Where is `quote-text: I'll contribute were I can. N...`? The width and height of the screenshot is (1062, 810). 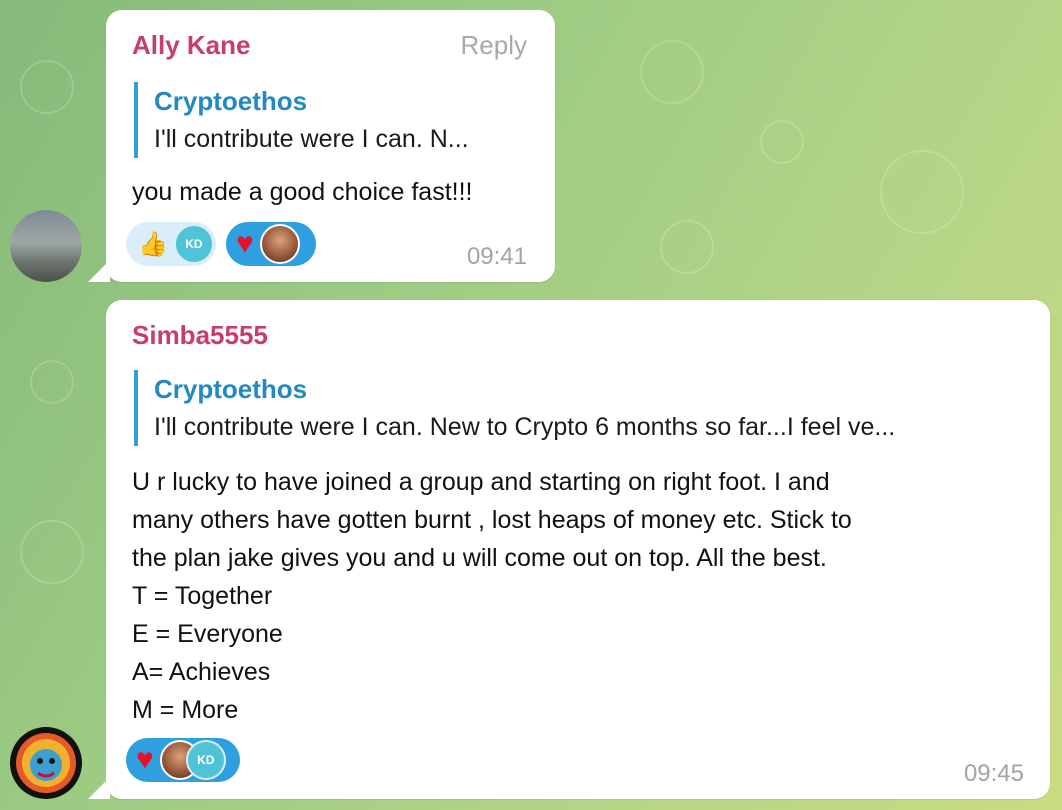
quote-text: I'll contribute were I can. N... is located at coordinates (311, 139).